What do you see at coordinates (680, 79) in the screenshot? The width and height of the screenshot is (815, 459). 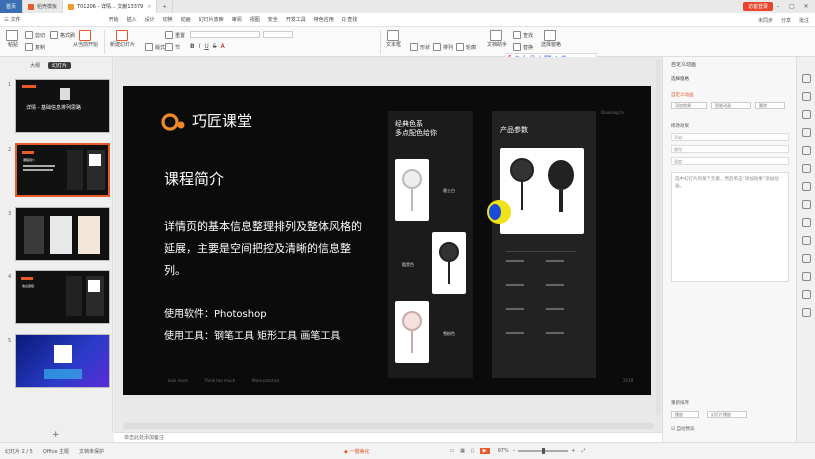 I see `select-pane-link: 选择窗格` at bounding box center [680, 79].